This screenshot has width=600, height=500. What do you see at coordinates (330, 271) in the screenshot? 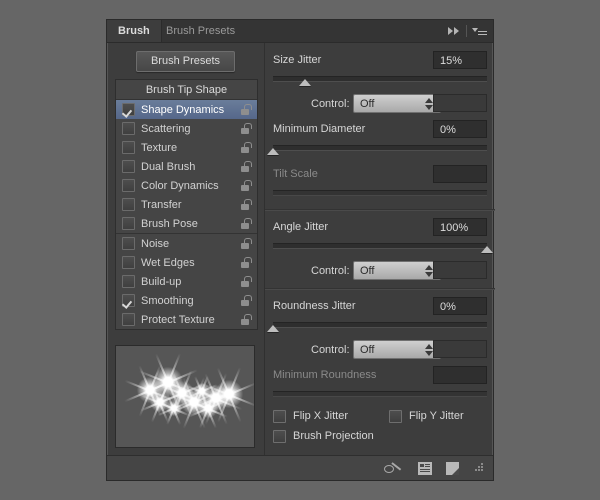
I see `angle-control-label: Control:` at bounding box center [330, 271].